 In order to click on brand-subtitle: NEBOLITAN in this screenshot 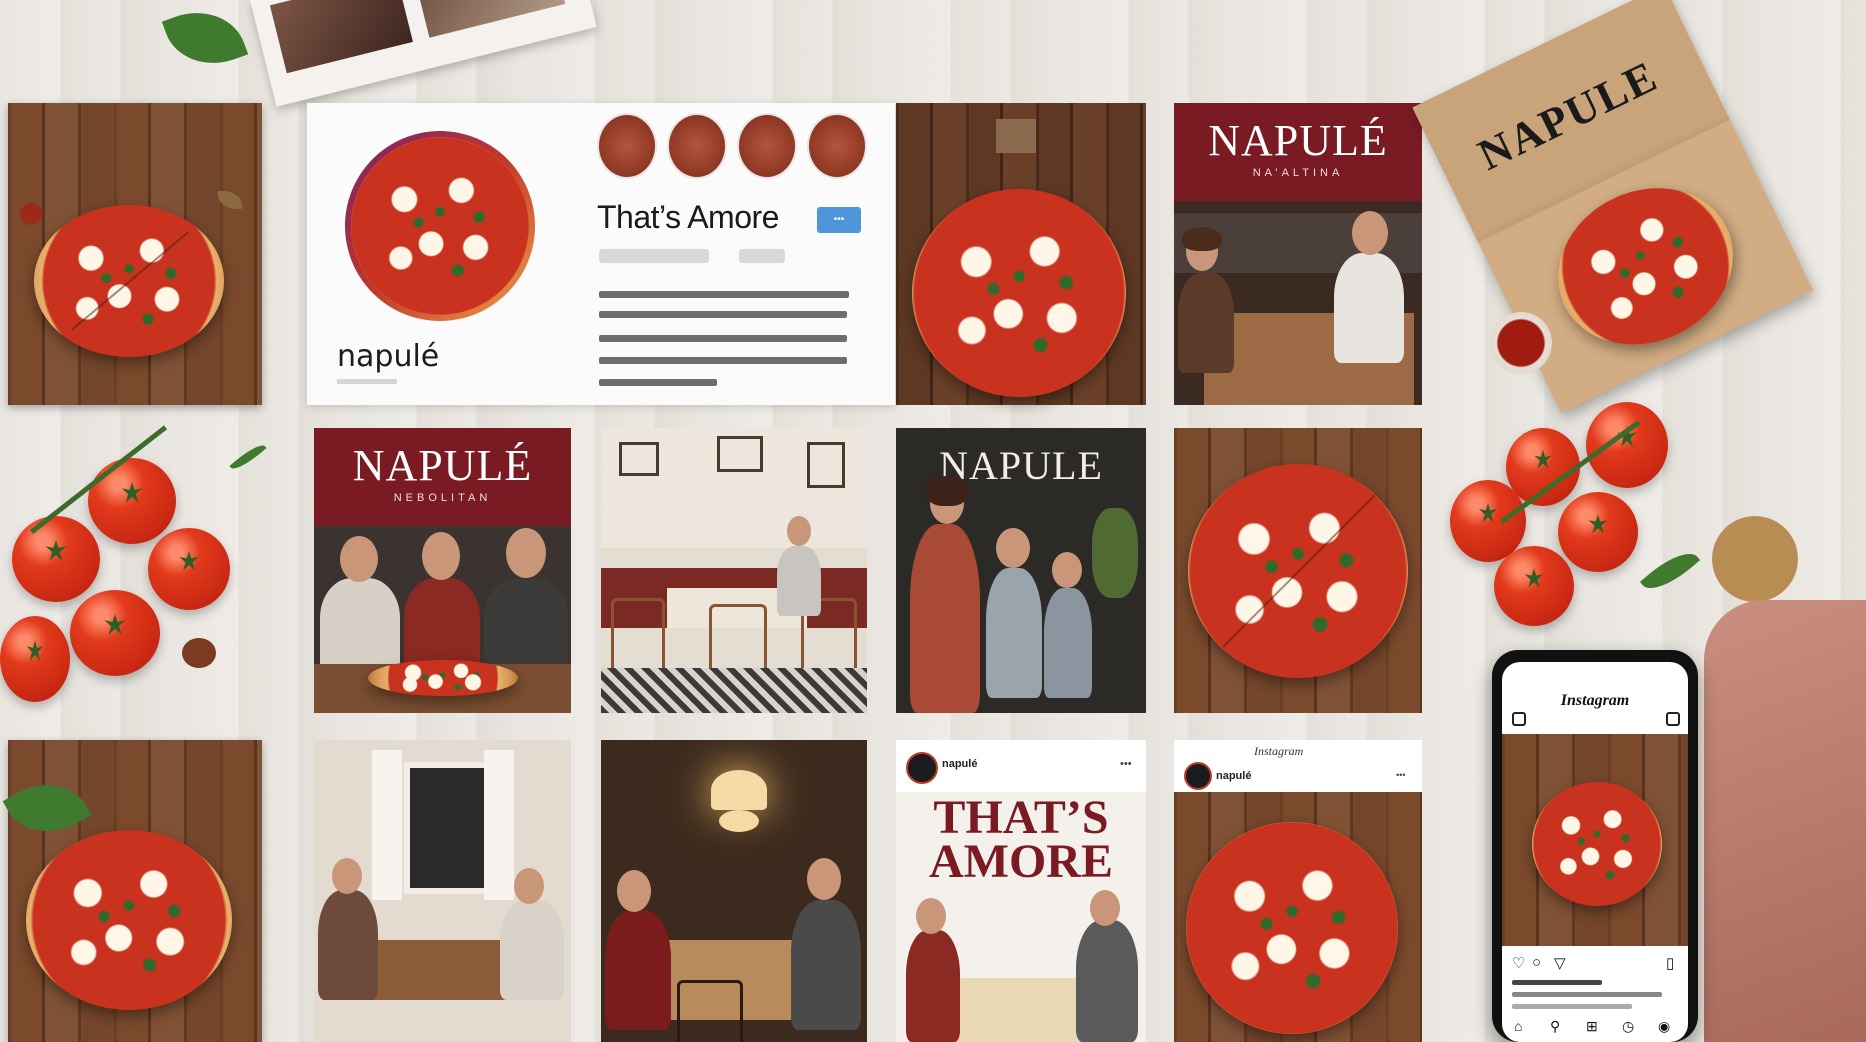, I will do `click(442, 498)`.